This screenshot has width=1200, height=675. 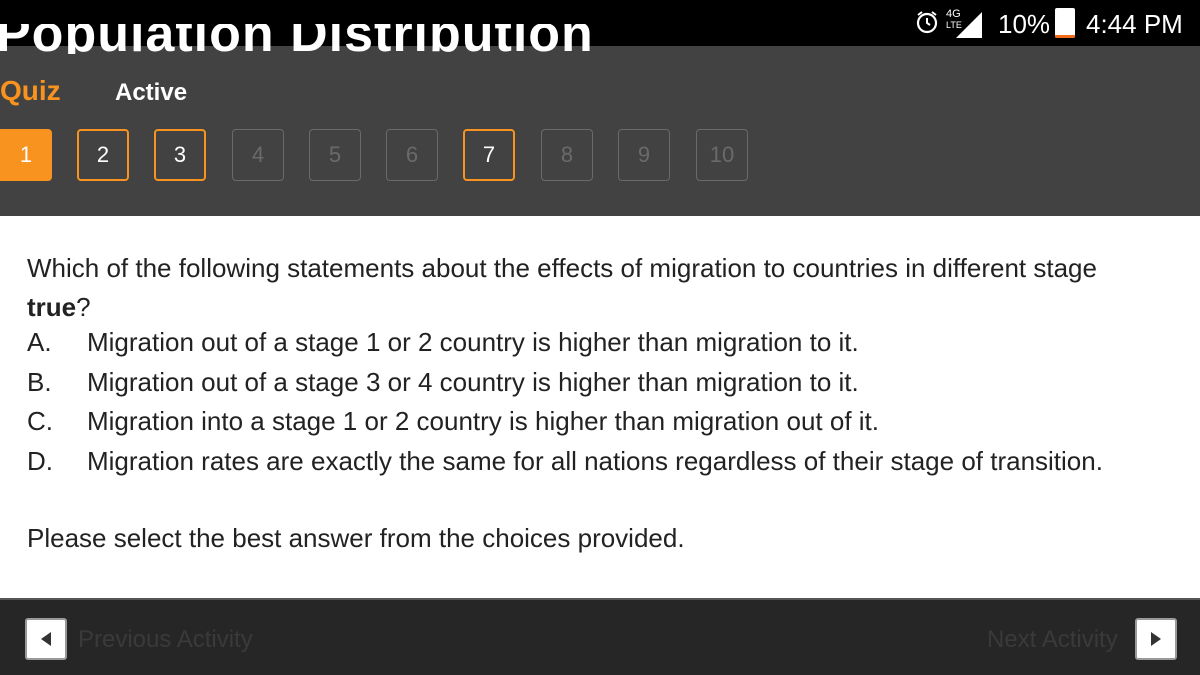 I want to click on arrow-left-icon, so click(x=46, y=639).